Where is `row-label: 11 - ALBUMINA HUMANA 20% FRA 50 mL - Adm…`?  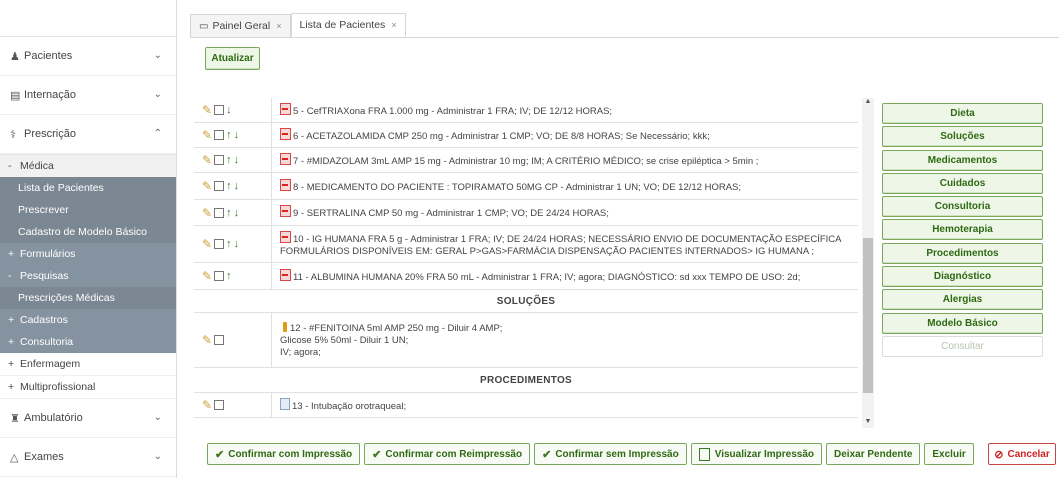
row-label: 11 - ALBUMINA HUMANA 20% FRA 50 mL - Adm… is located at coordinates (547, 277).